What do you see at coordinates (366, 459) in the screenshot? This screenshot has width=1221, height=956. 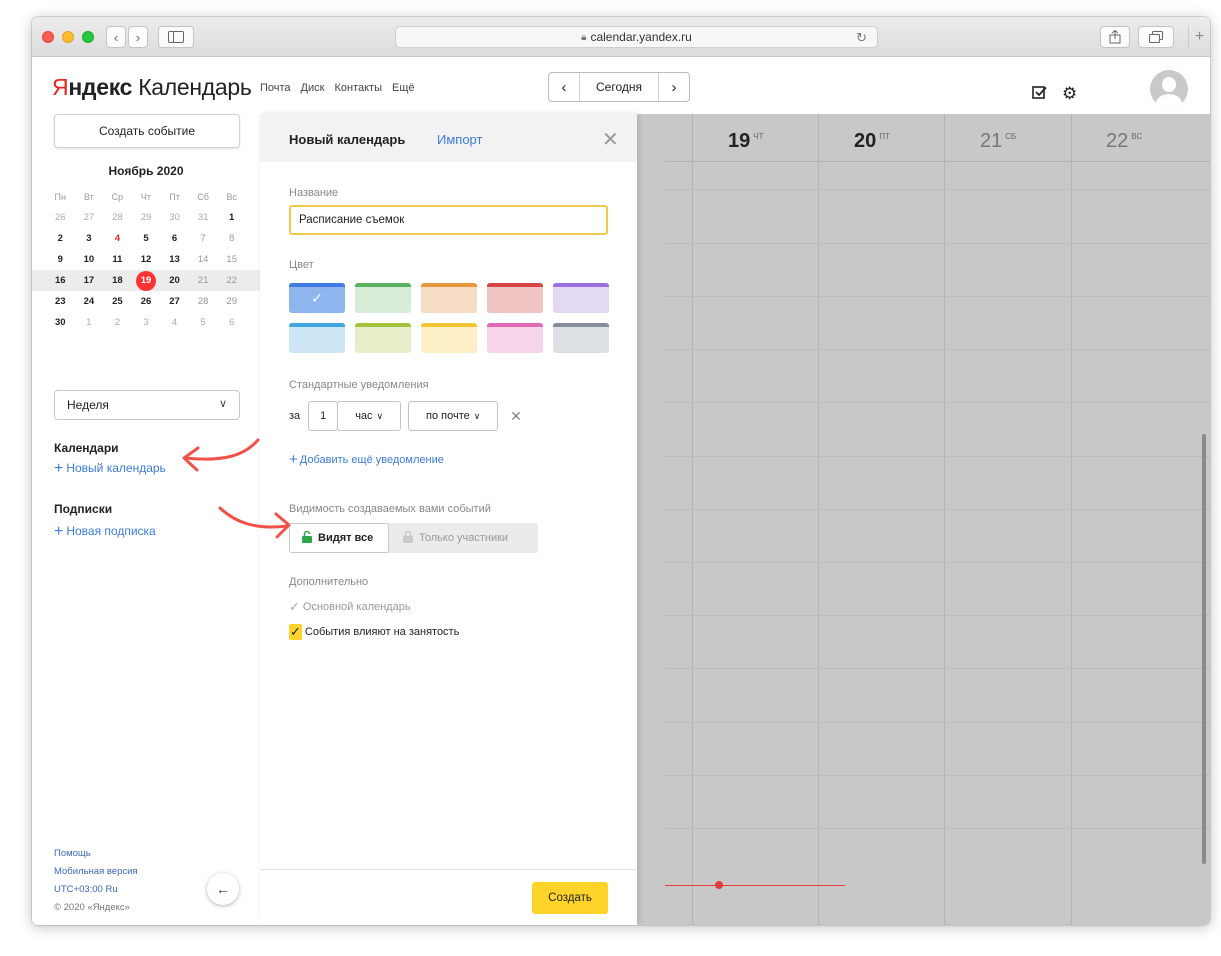 I see `add-notification-link: + Добавить ещё уведомление` at bounding box center [366, 459].